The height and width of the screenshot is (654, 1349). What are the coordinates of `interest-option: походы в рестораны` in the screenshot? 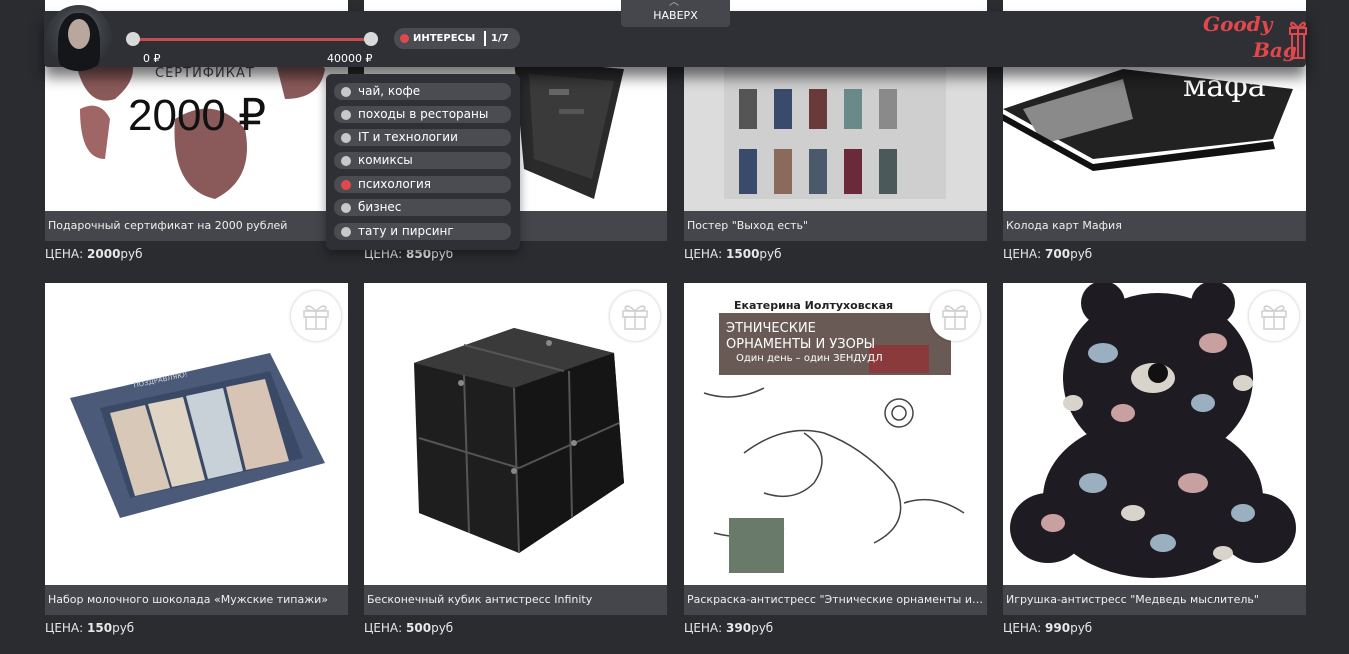 It's located at (422, 114).